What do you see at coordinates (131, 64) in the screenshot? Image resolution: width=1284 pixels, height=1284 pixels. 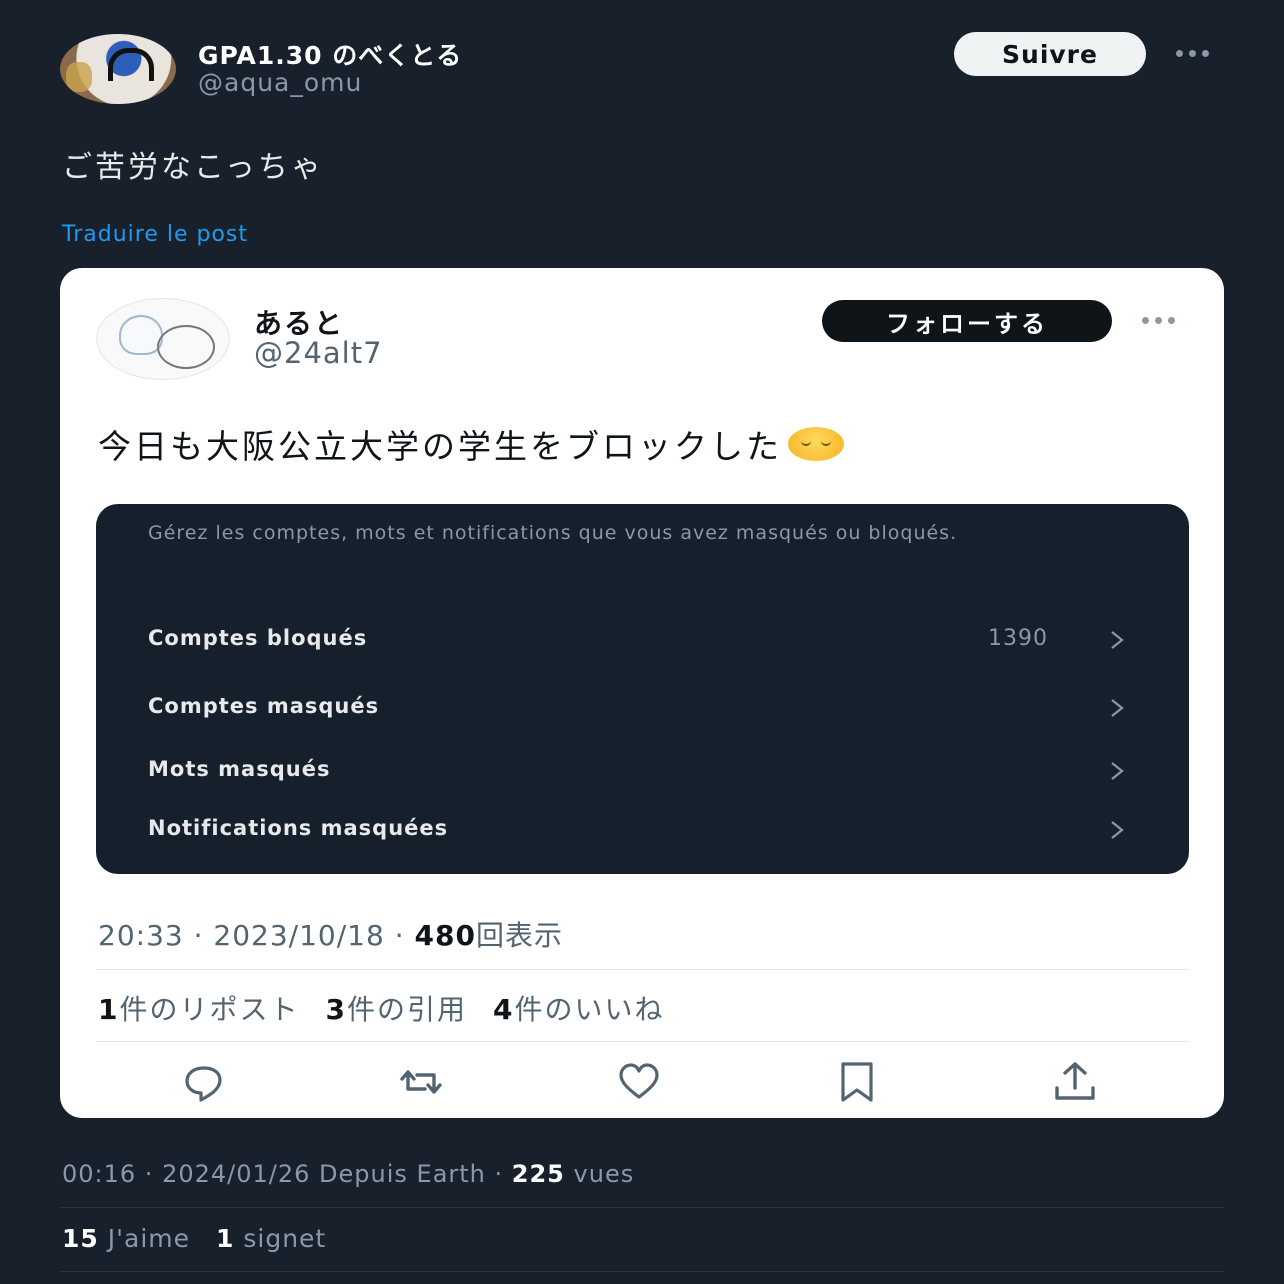 I see `avatar-headphones` at bounding box center [131, 64].